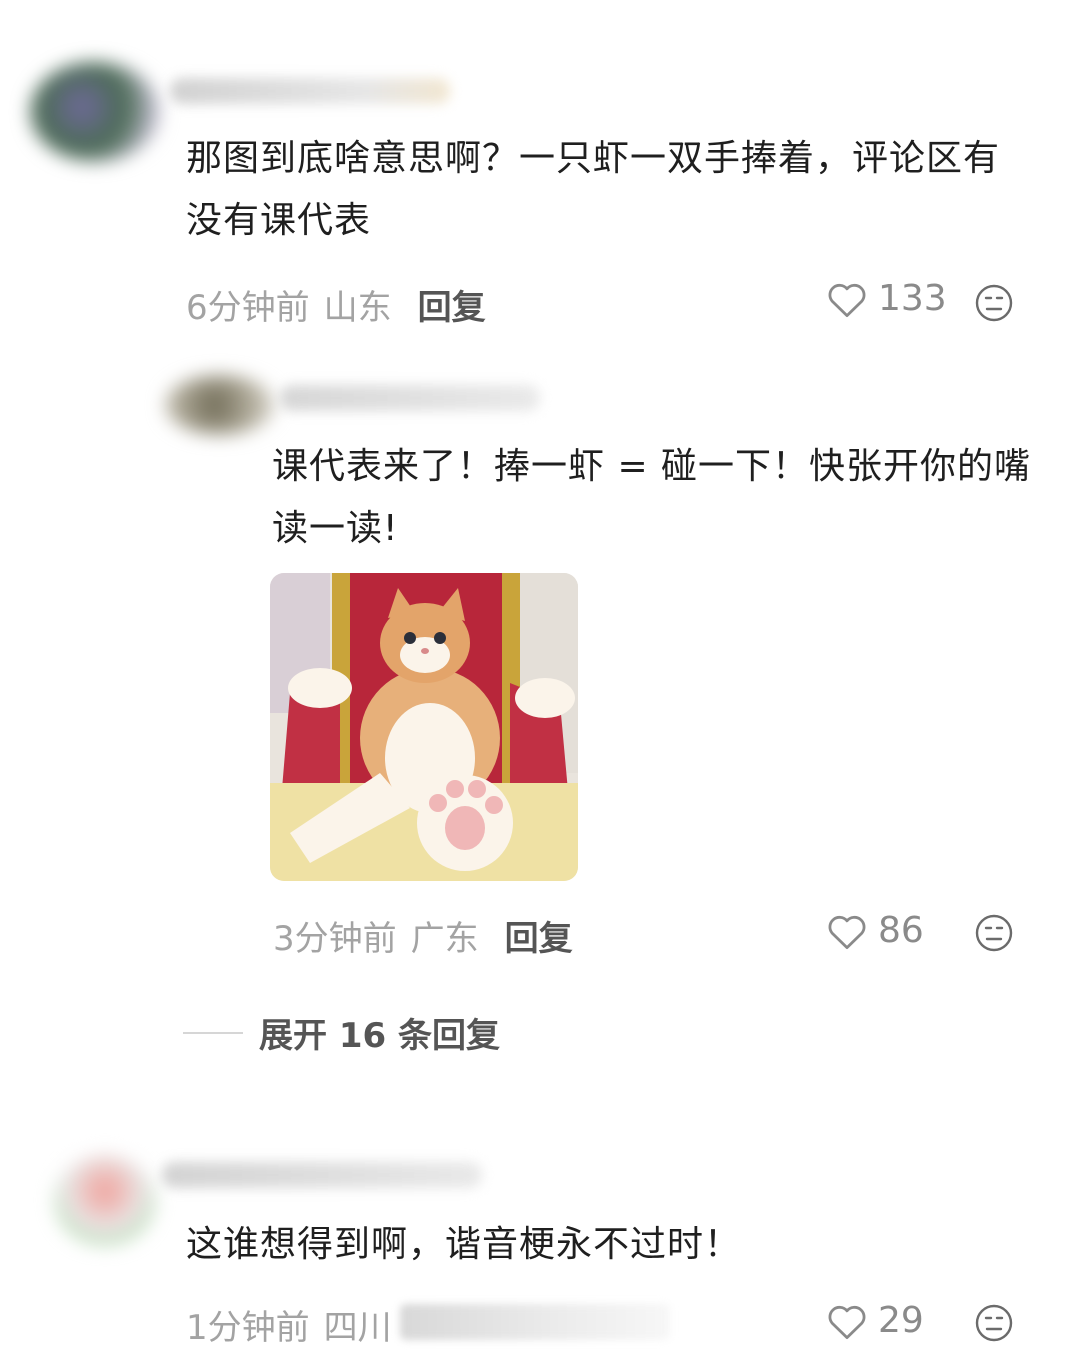 The height and width of the screenshot is (1356, 1080). What do you see at coordinates (335, 939) in the screenshot?
I see `reply-time: 3分钟前` at bounding box center [335, 939].